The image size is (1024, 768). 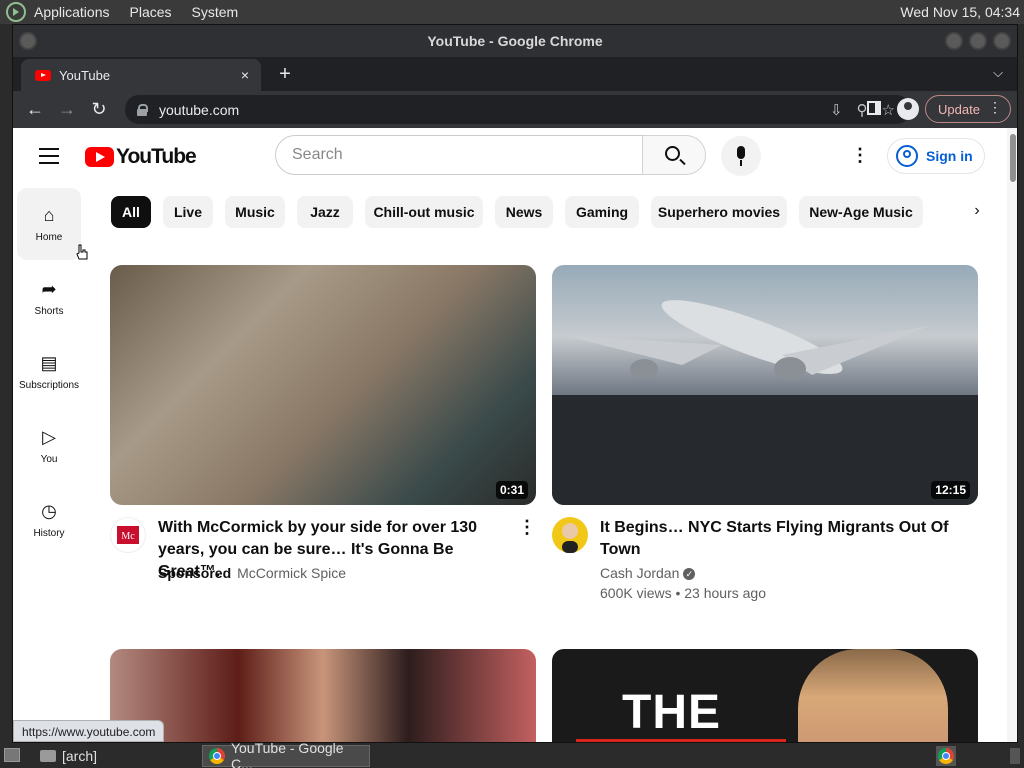 I want to click on youtube-logo: YouTube, so click(x=141, y=157).